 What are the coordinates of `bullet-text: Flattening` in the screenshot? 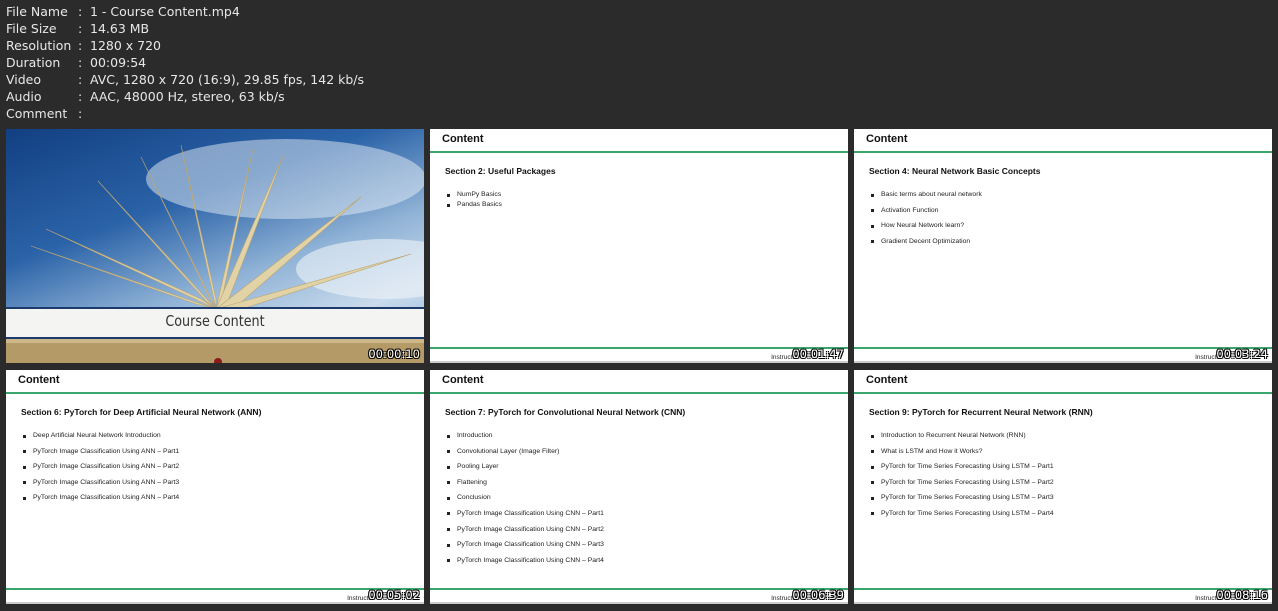 It's located at (472, 482).